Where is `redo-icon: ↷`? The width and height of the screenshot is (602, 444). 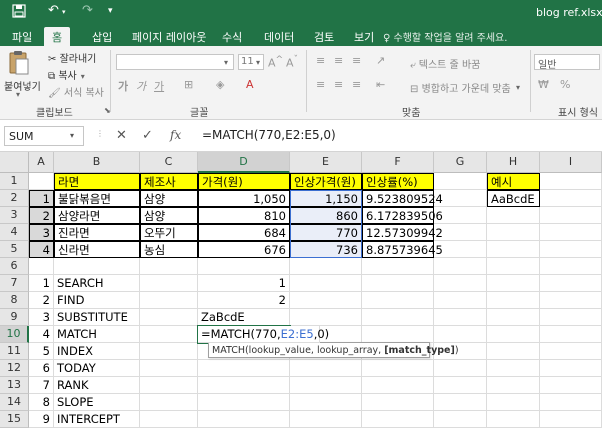 redo-icon: ↷ is located at coordinates (87, 10).